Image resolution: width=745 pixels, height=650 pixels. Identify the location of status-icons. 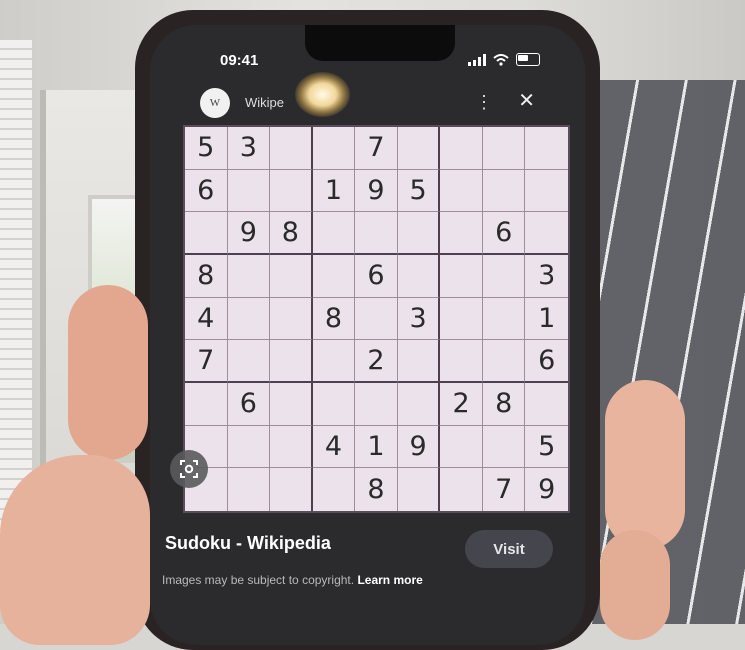
(504, 59).